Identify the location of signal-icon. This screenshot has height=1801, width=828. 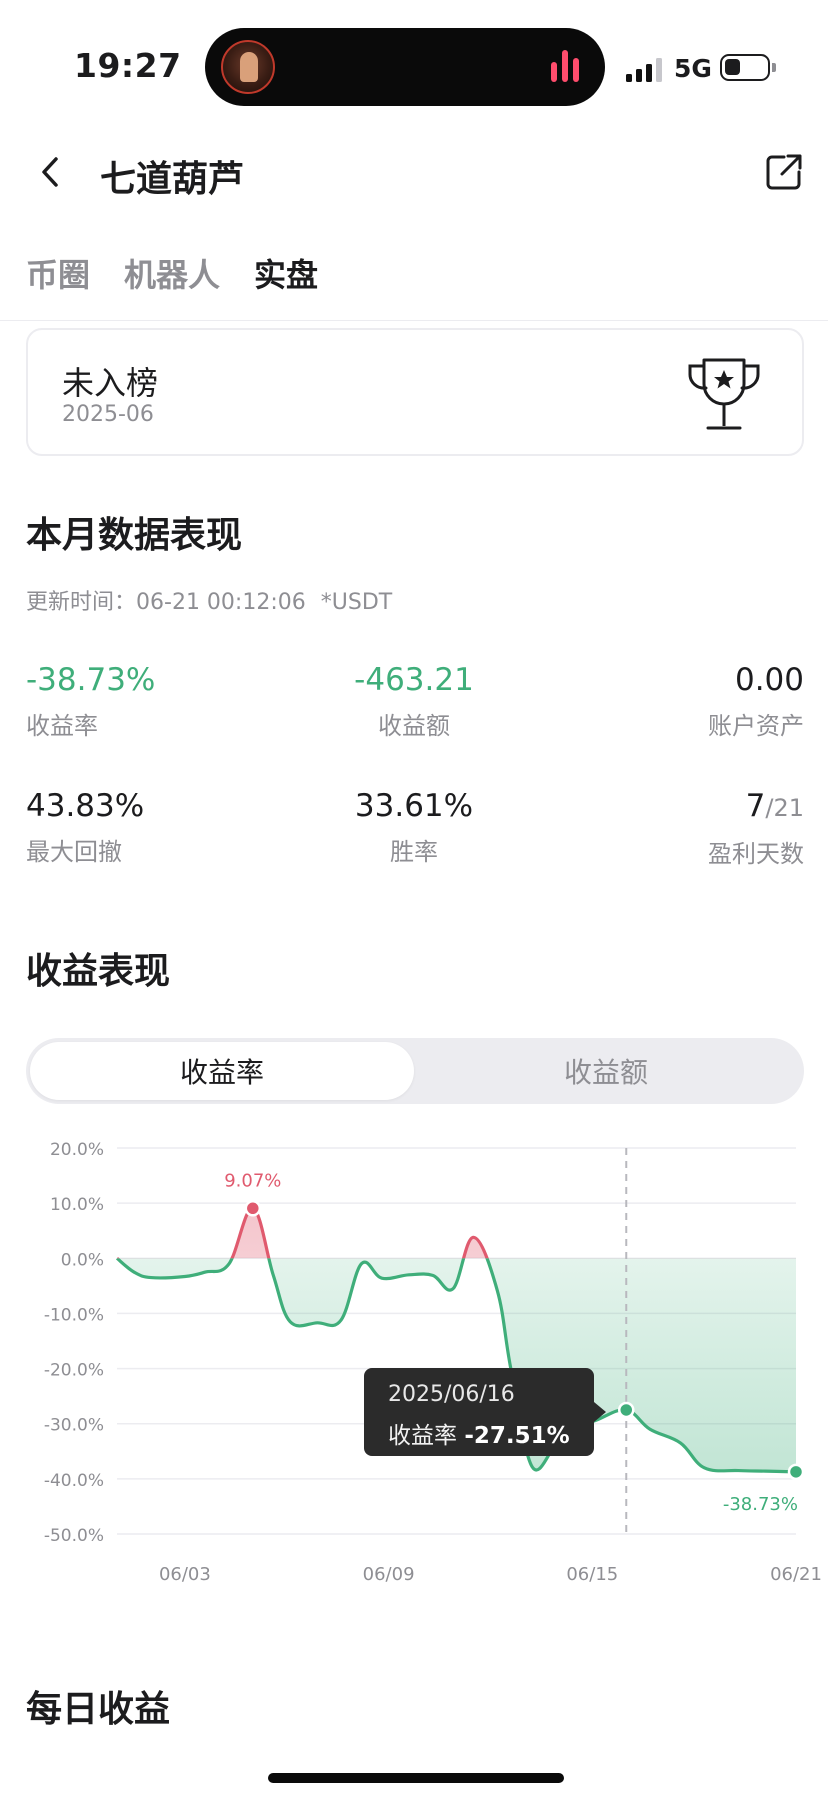
(645, 70).